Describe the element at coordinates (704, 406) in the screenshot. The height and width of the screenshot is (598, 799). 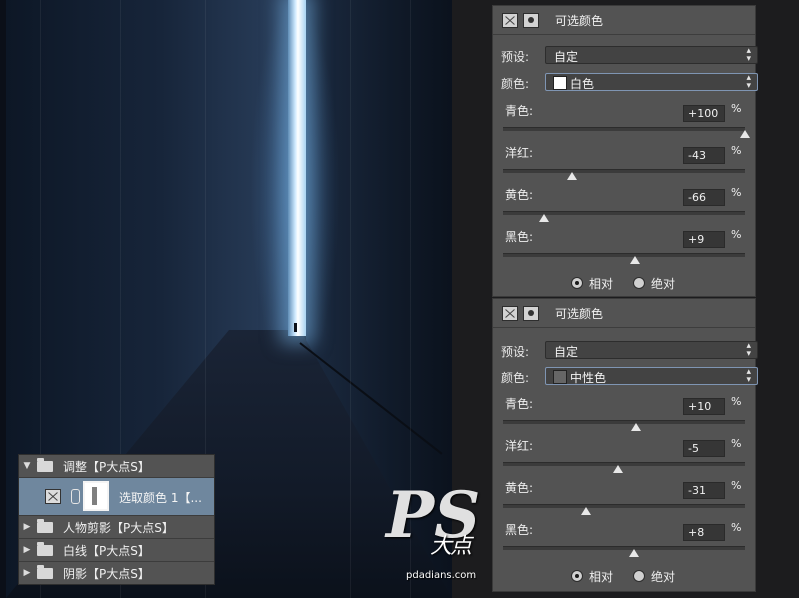
I see `value-input: +10` at that location.